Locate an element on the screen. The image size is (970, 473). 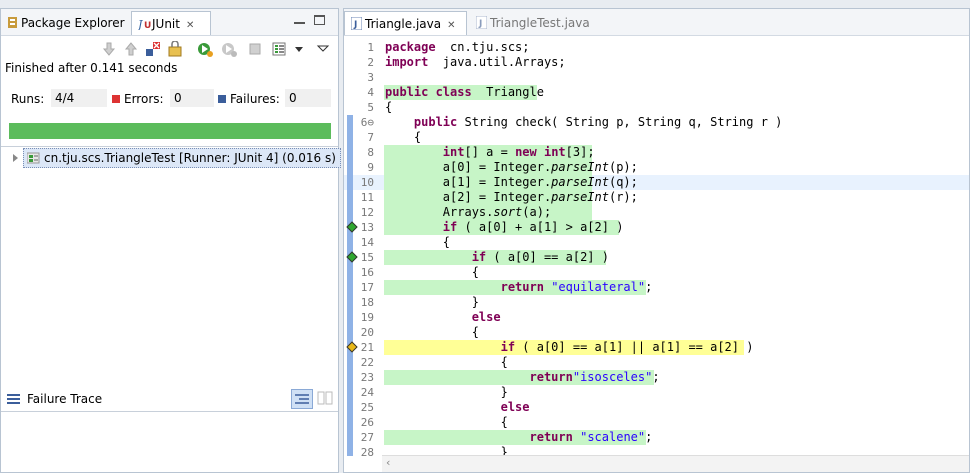
show-failures-only-icon is located at coordinates (153, 49).